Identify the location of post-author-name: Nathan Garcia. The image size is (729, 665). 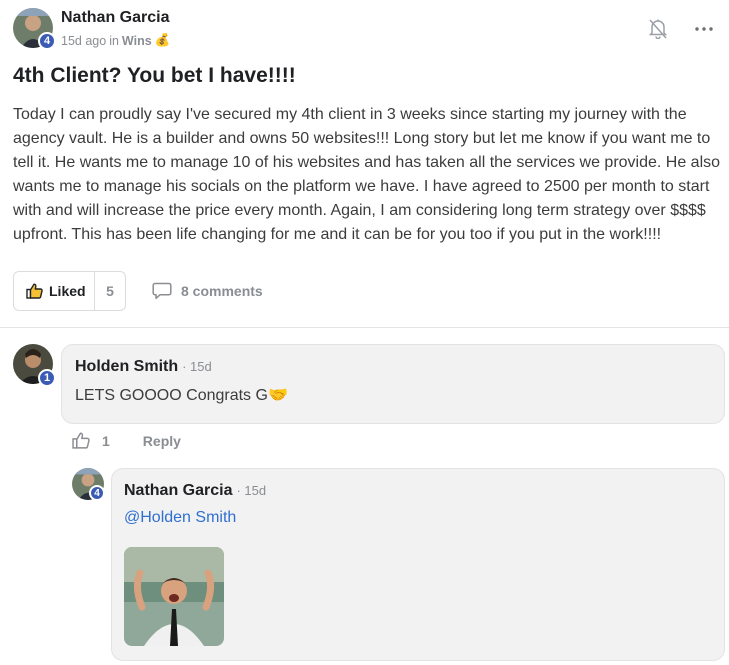
(115, 18).